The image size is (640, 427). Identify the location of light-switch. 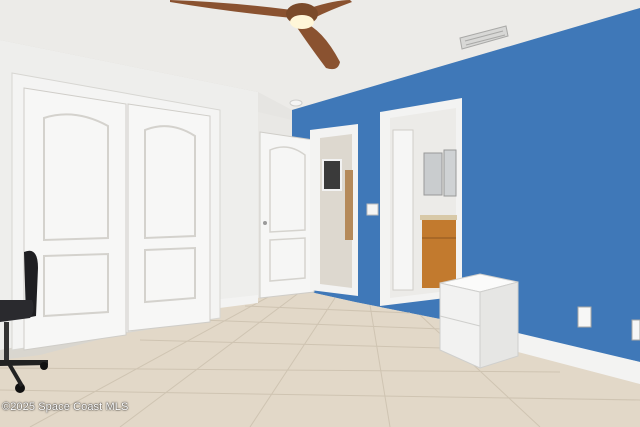
(372, 209).